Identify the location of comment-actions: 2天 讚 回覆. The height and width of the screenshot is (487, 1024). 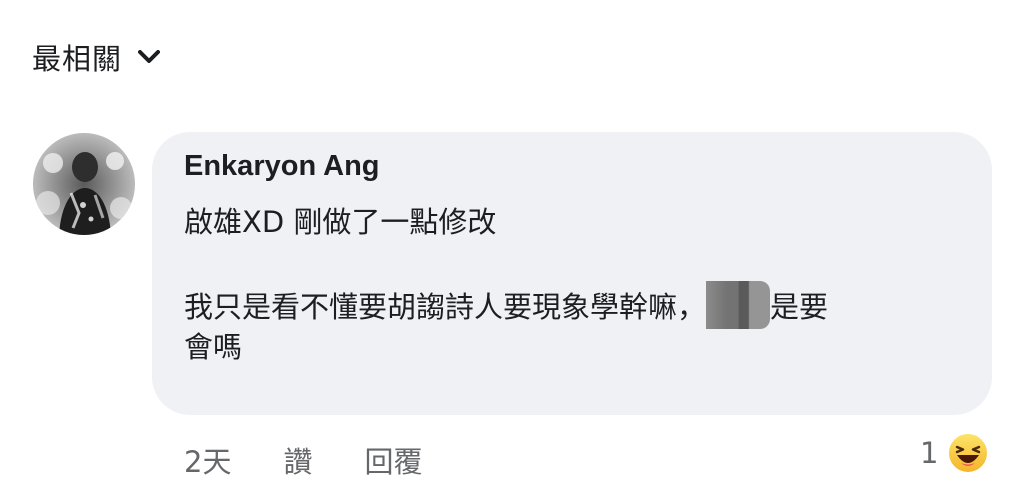
(303, 460).